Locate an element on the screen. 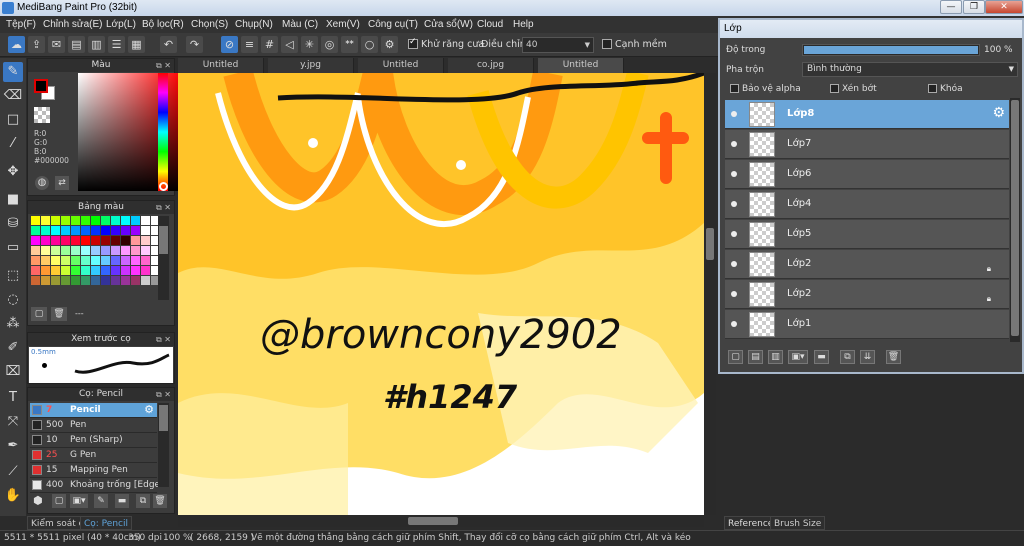 The width and height of the screenshot is (1024, 546). layer-folder-icon: ▬ is located at coordinates (821, 357).